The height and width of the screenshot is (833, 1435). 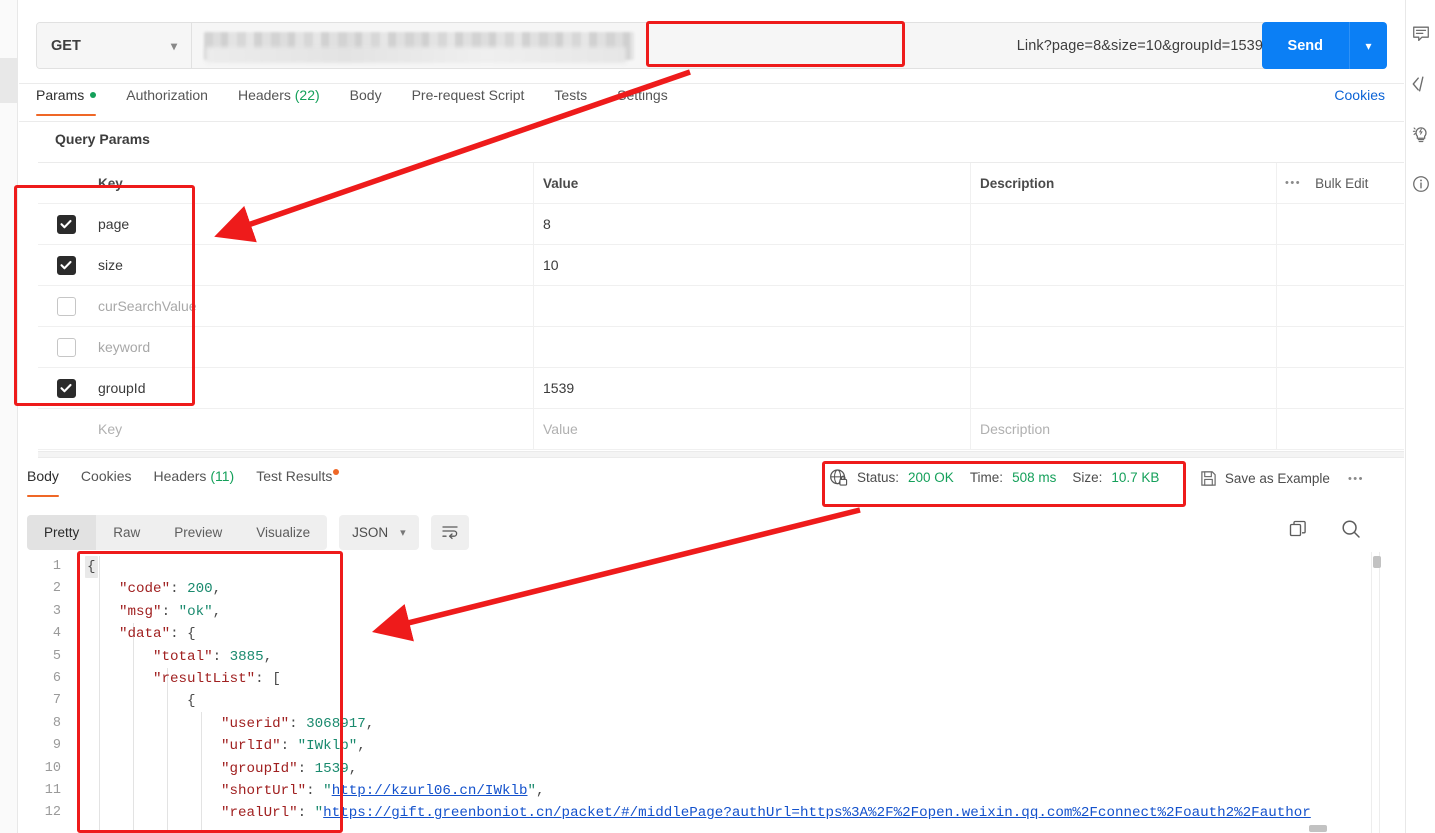 What do you see at coordinates (715, 679) in the screenshot?
I see `code-line: 6 "resultList": [` at bounding box center [715, 679].